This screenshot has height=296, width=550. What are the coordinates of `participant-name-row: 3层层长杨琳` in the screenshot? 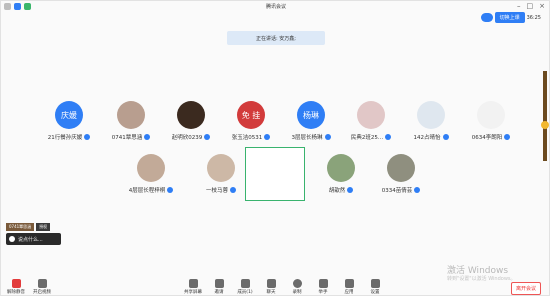 It's located at (311, 137).